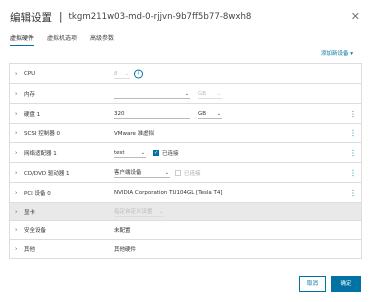 Image resolution: width=371 pixels, height=302 pixels. I want to click on row-network-adapter: › 网络适配器 1 test ⌄ ✓ 已连接 ⋮, so click(185, 153).